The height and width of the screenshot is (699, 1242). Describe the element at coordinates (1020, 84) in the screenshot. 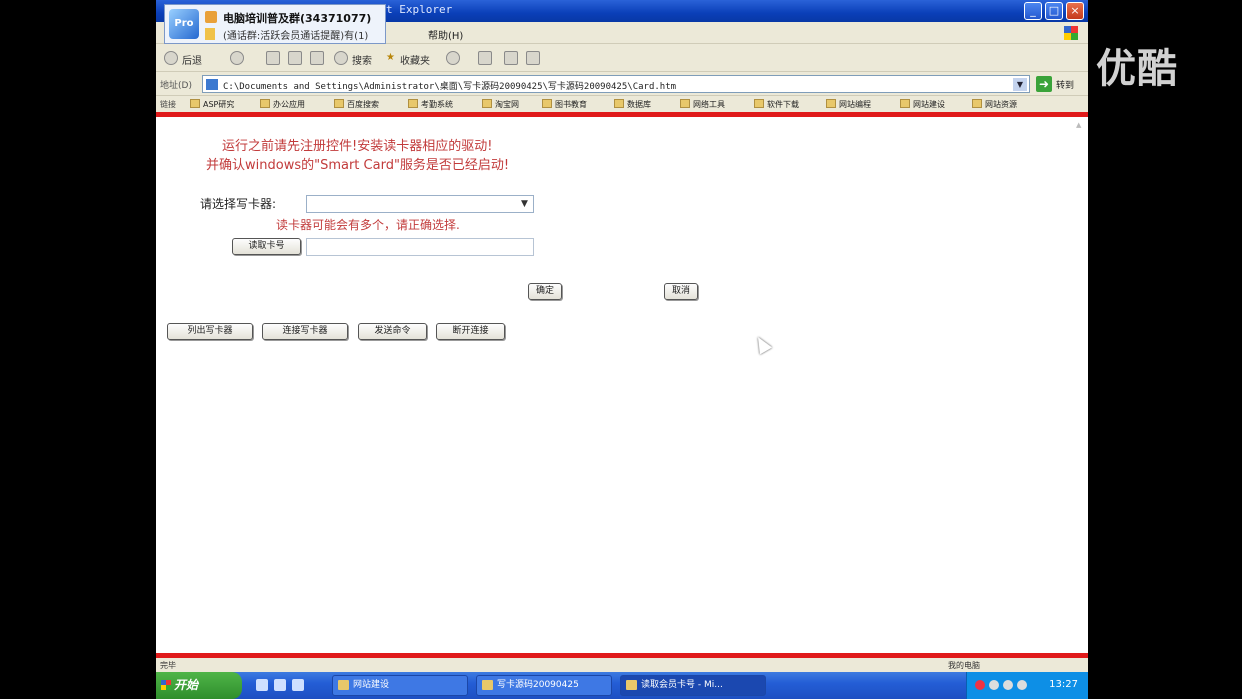

I see `address-dropdown-icon: ▼` at that location.